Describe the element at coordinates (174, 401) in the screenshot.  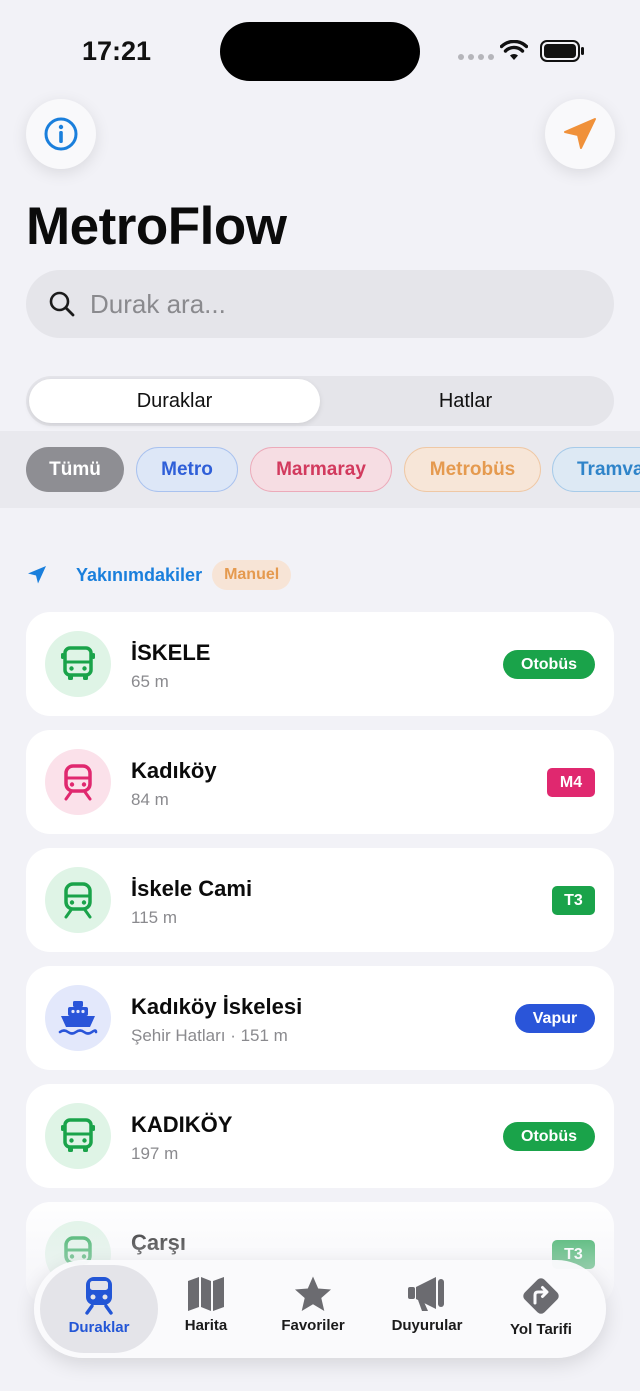
I see `segment-stops: Duraklar` at that location.